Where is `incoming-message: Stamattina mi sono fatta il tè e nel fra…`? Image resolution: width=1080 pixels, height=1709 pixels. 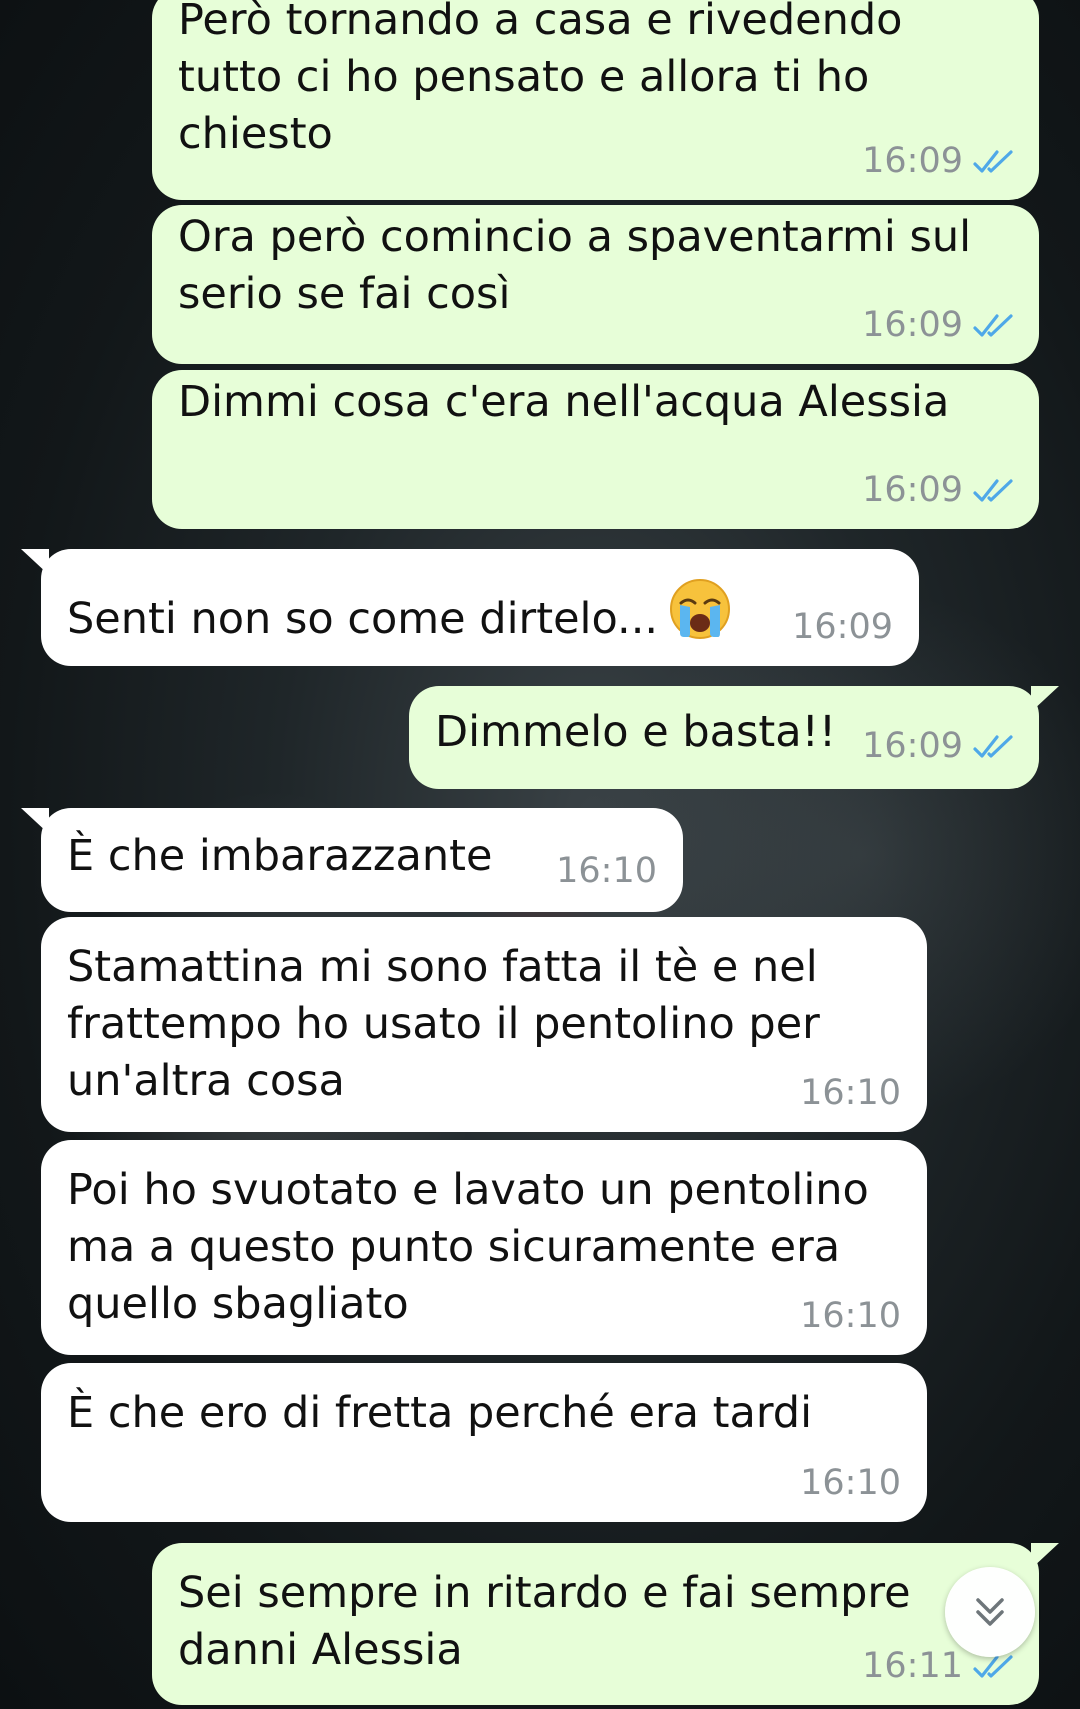 incoming-message: Stamattina mi sono fatta il tè e nel fra… is located at coordinates (484, 1024).